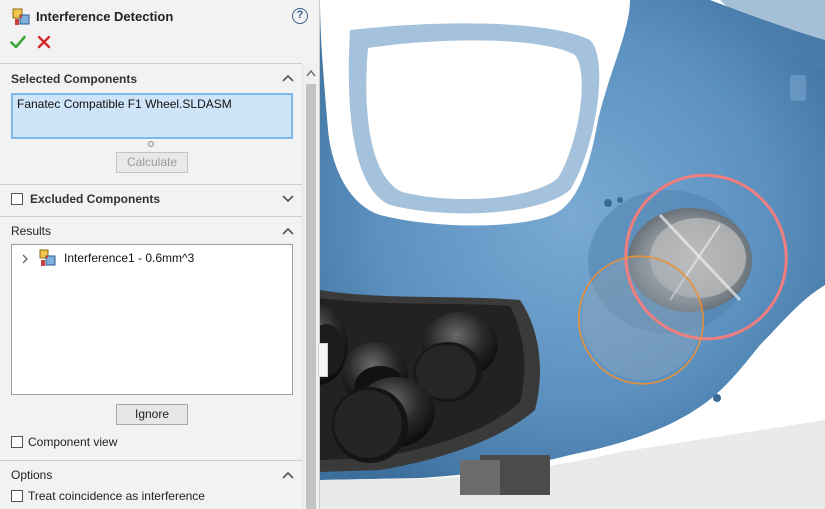 The height and width of the screenshot is (509, 825). I want to click on results-list: Interference1 - 0.6mm^3, so click(152, 319).